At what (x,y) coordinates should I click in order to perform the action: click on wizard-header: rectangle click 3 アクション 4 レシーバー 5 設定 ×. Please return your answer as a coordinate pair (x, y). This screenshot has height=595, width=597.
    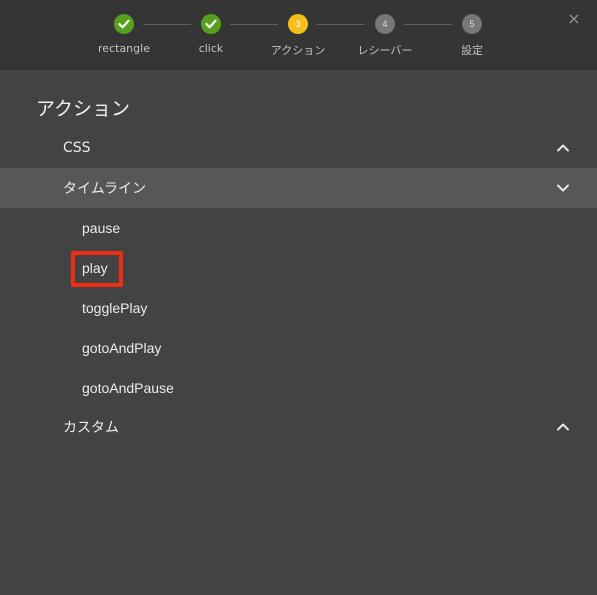
    Looking at the image, I should click on (298, 35).